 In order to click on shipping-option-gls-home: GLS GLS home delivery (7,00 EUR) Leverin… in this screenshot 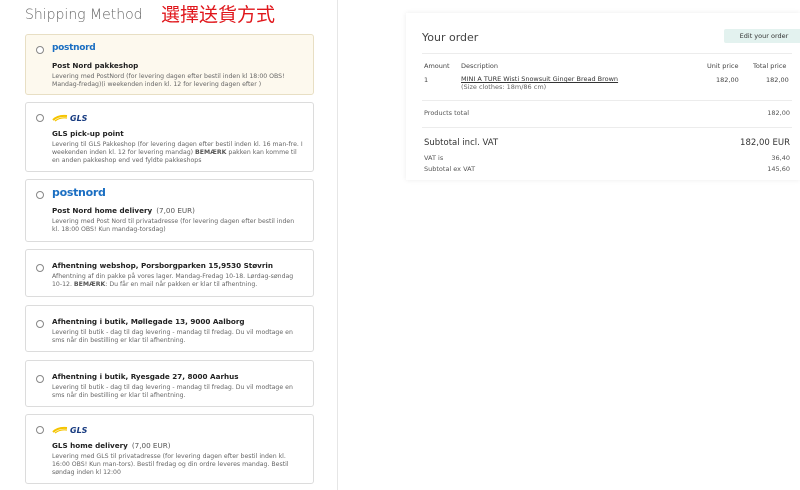, I will do `click(169, 449)`.